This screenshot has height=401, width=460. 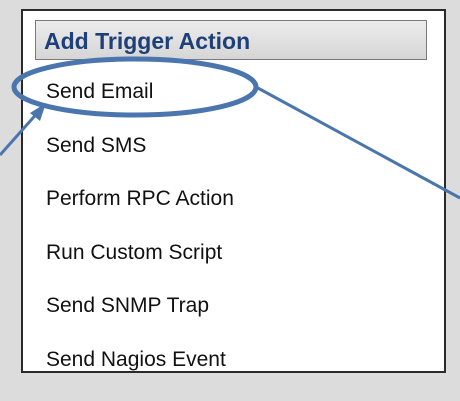 I want to click on action-send-nagios-event: Send Nagios Event, so click(x=236, y=360).